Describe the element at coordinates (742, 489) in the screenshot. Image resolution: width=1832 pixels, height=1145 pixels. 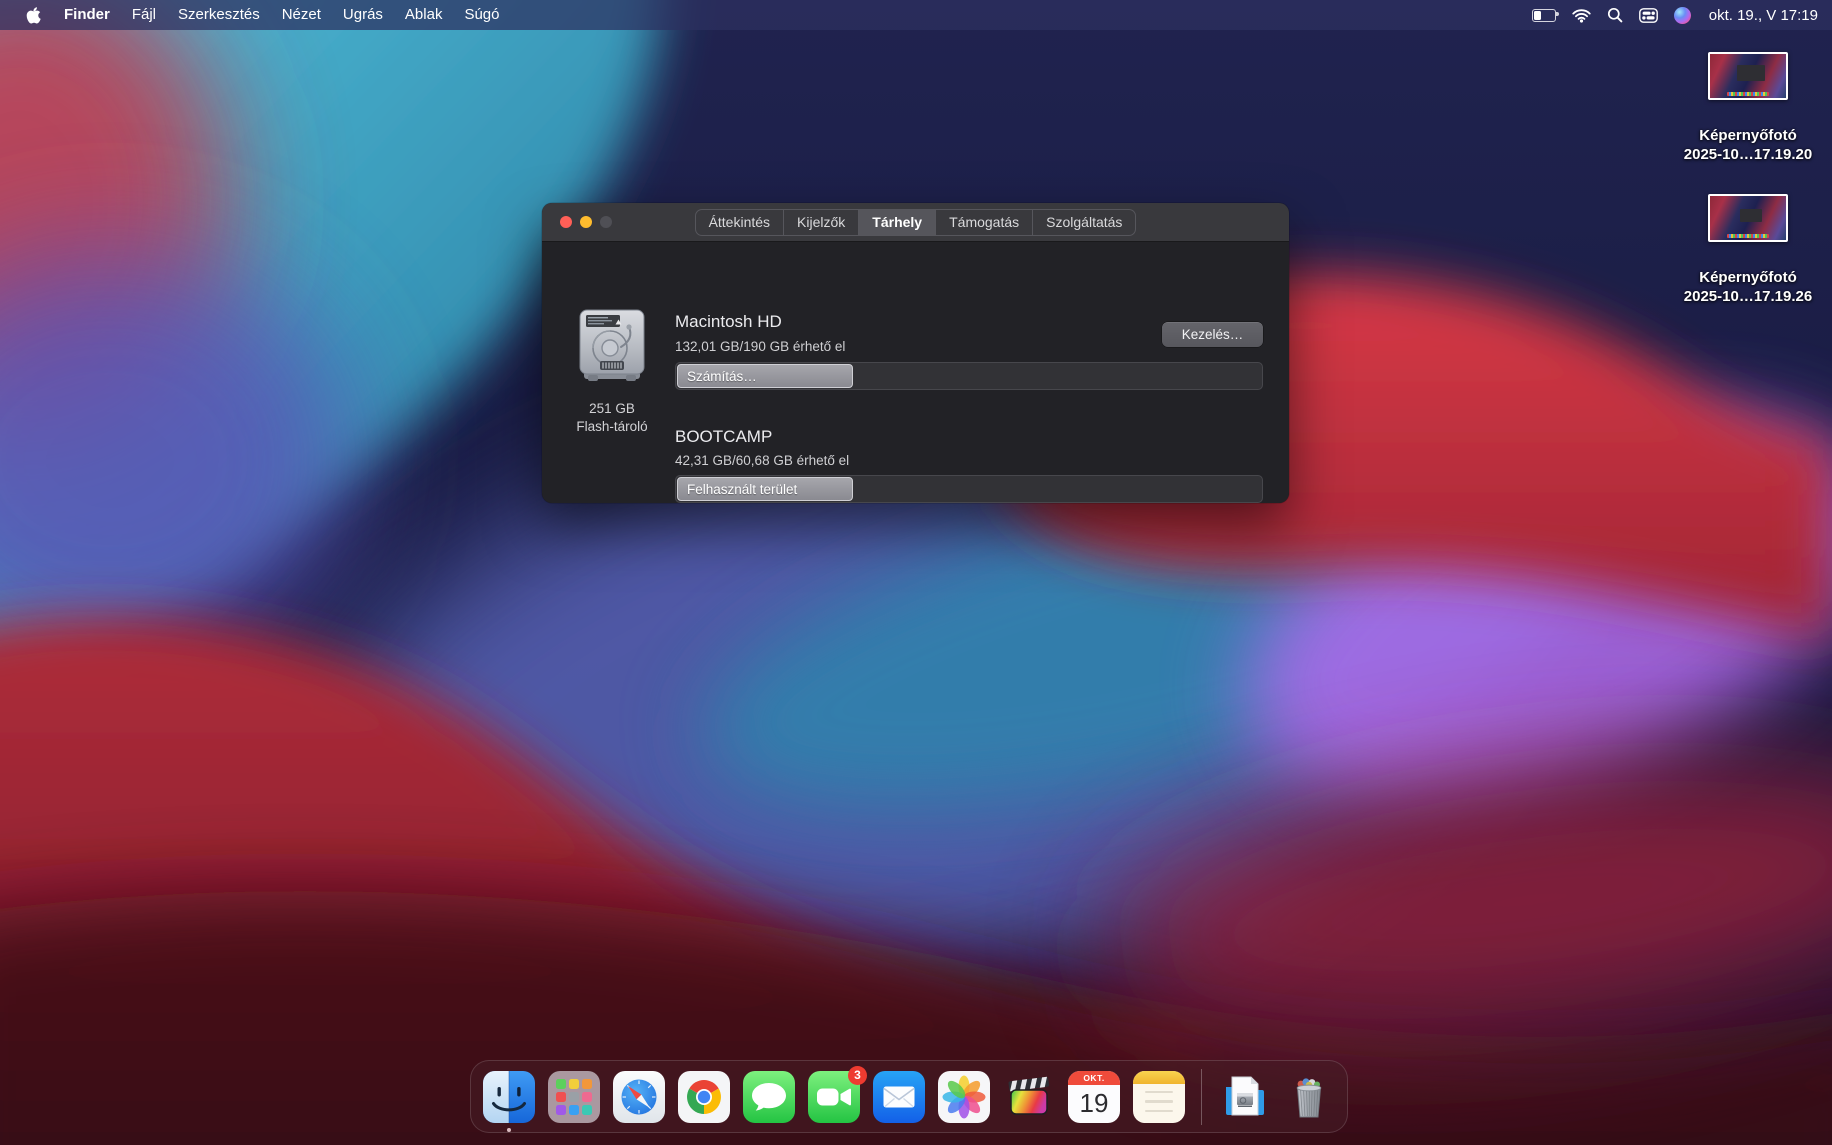
I see `storage-bar-label: Felhasznált terület` at that location.